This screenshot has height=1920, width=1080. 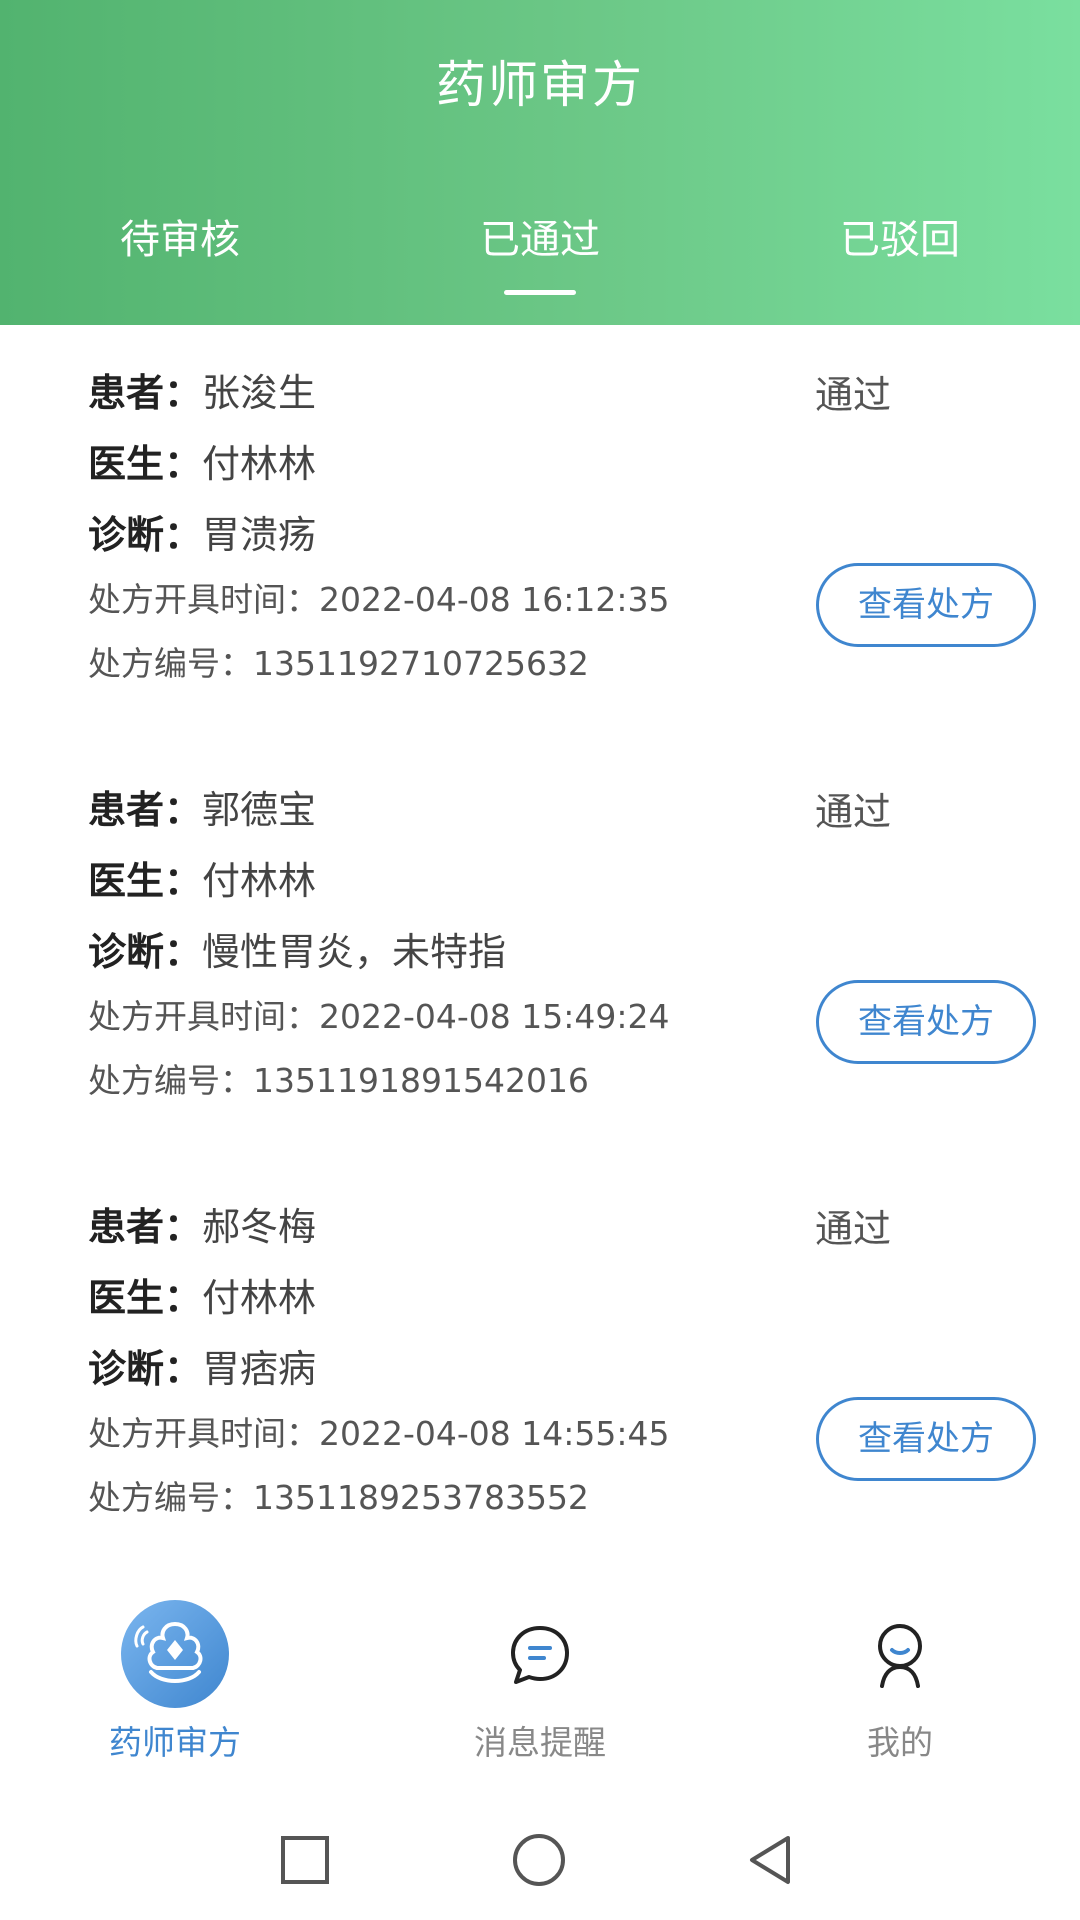 I want to click on patient-row: 患者：张浚生, so click(x=202, y=393).